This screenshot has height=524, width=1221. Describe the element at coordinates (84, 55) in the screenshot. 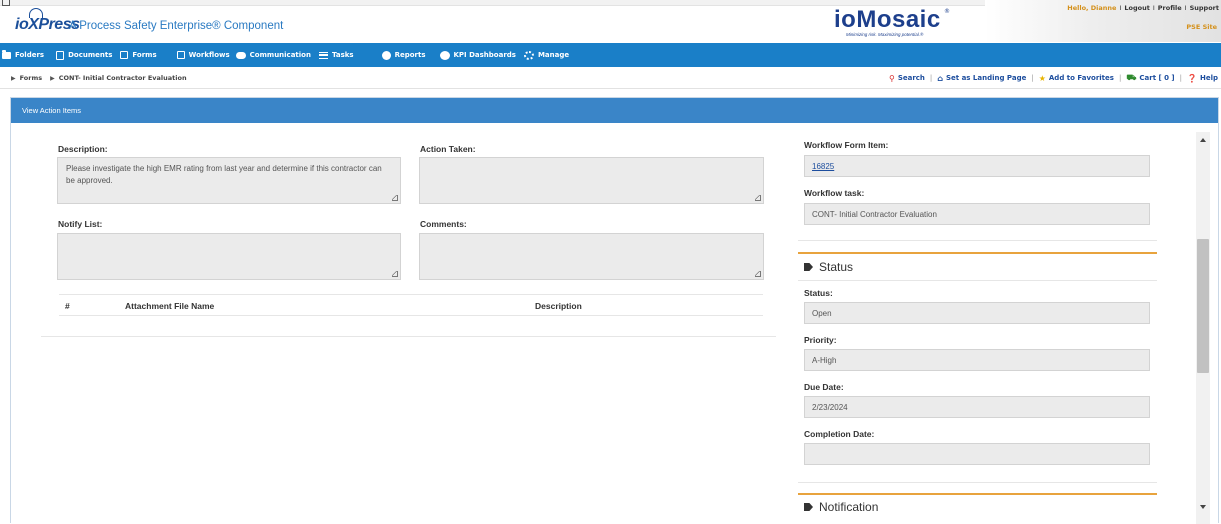

I see `nav-documents: Documents` at that location.